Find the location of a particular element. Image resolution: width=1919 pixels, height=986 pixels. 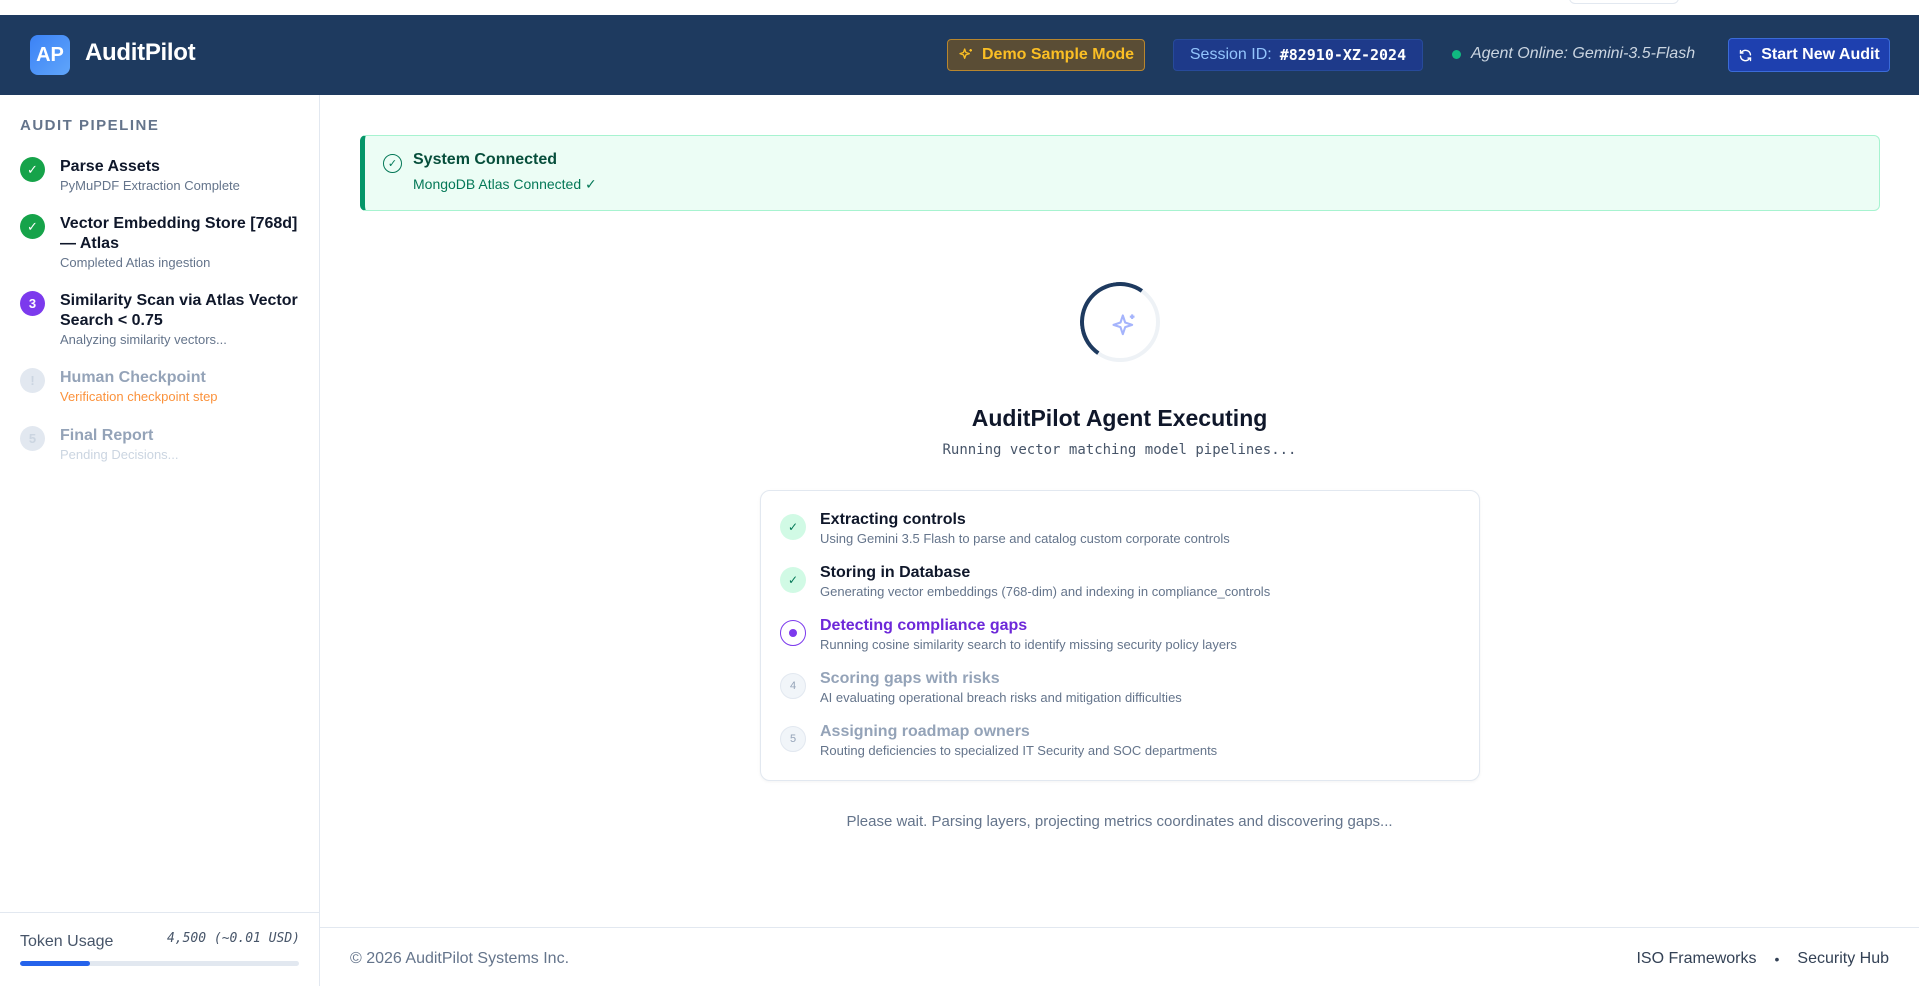

pipeline-title: AUDIT PIPELINE is located at coordinates (90, 125).